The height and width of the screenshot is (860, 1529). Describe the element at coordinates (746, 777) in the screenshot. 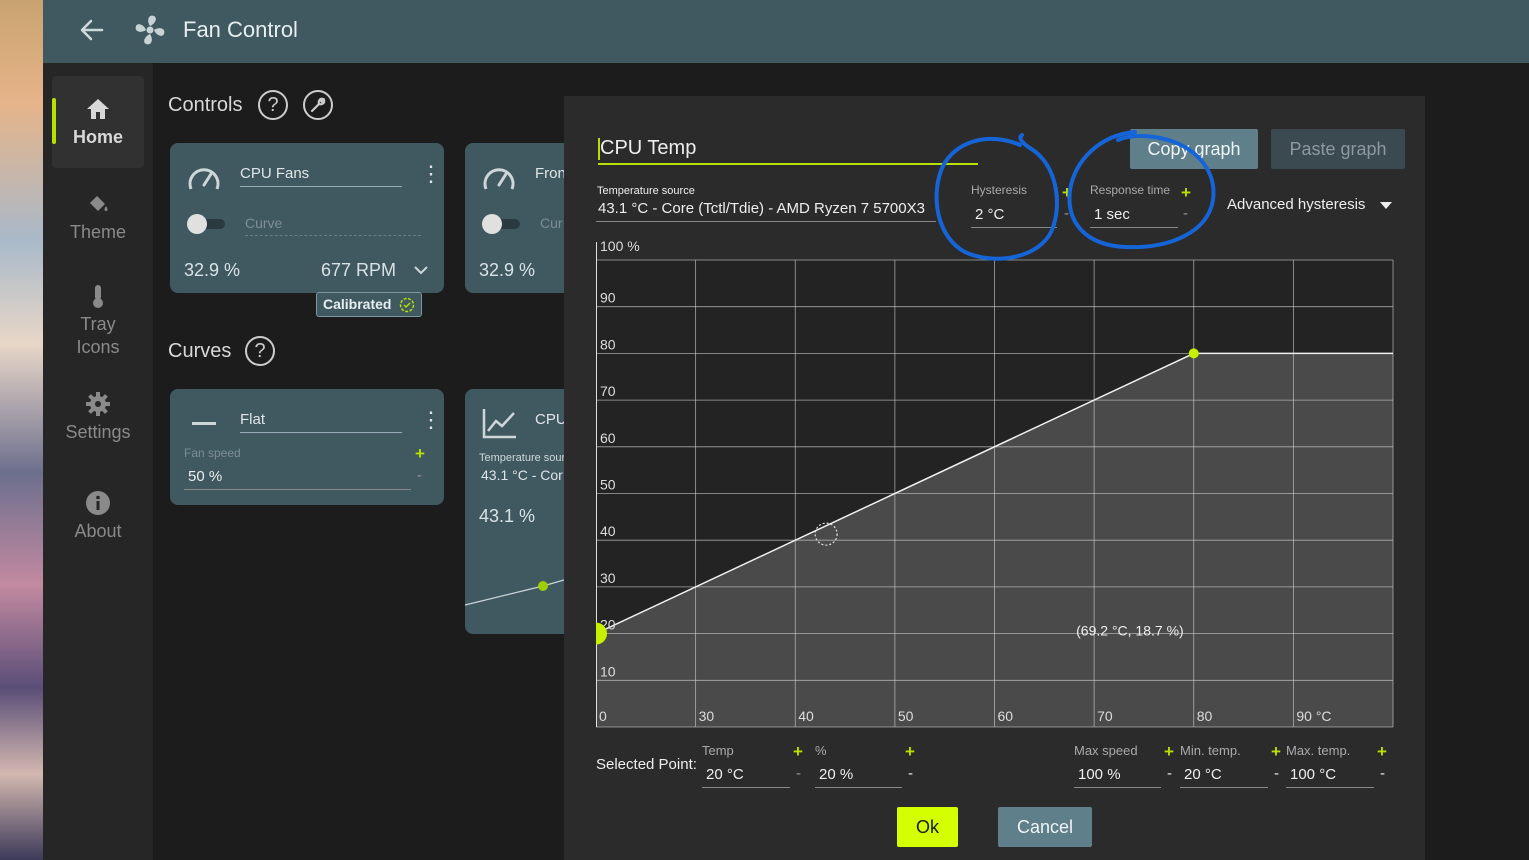

I see `selected-temp-field: 20 °C` at that location.